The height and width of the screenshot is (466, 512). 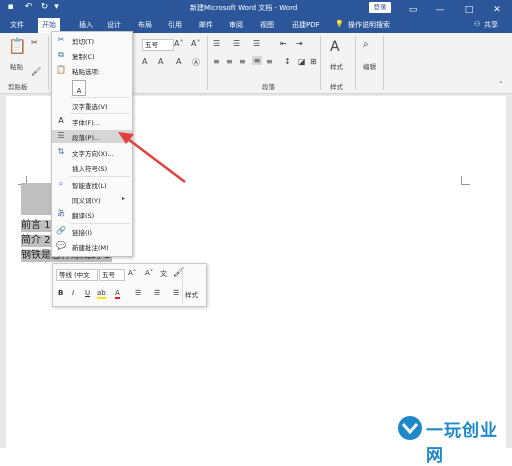 I want to click on redo-icon: ↻, so click(x=44, y=7).